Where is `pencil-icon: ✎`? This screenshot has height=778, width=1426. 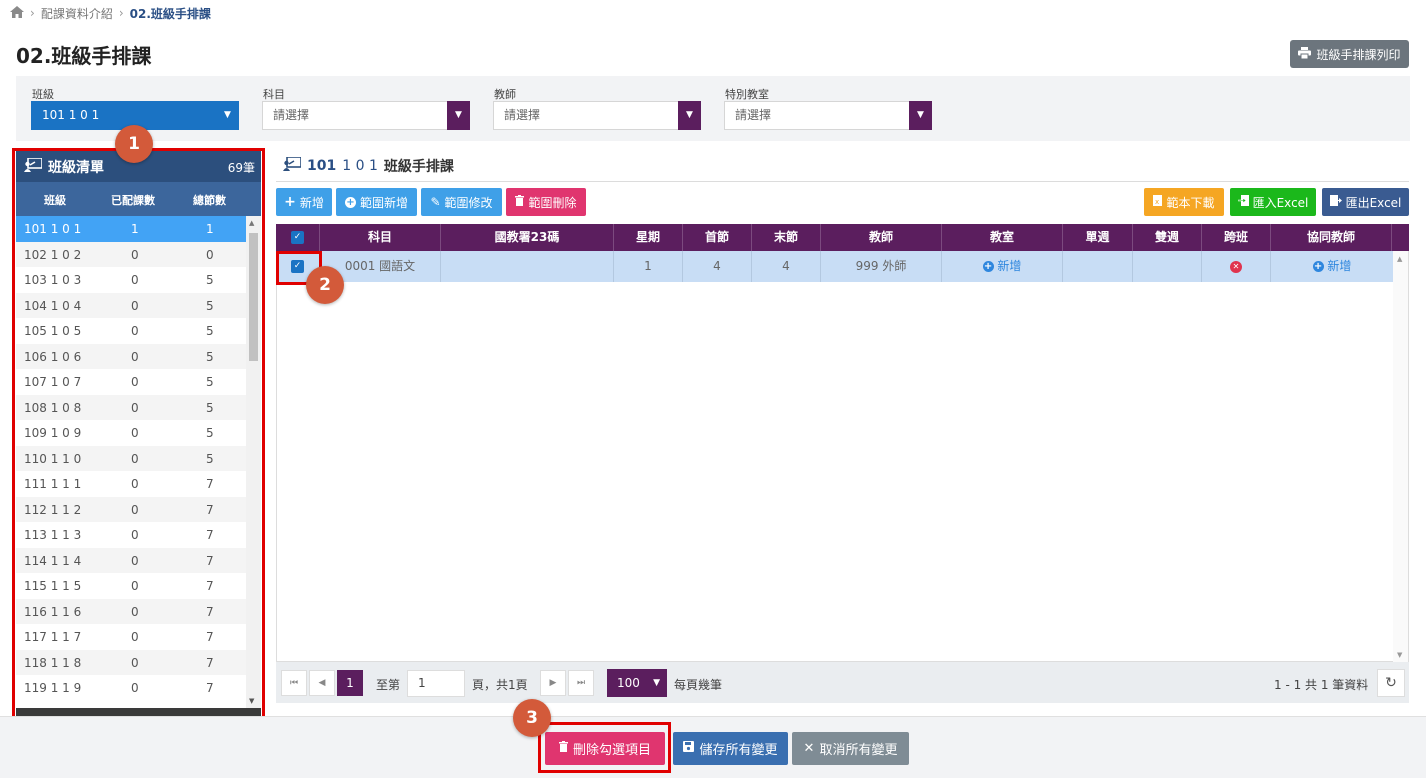
pencil-icon: ✎ is located at coordinates (435, 202).